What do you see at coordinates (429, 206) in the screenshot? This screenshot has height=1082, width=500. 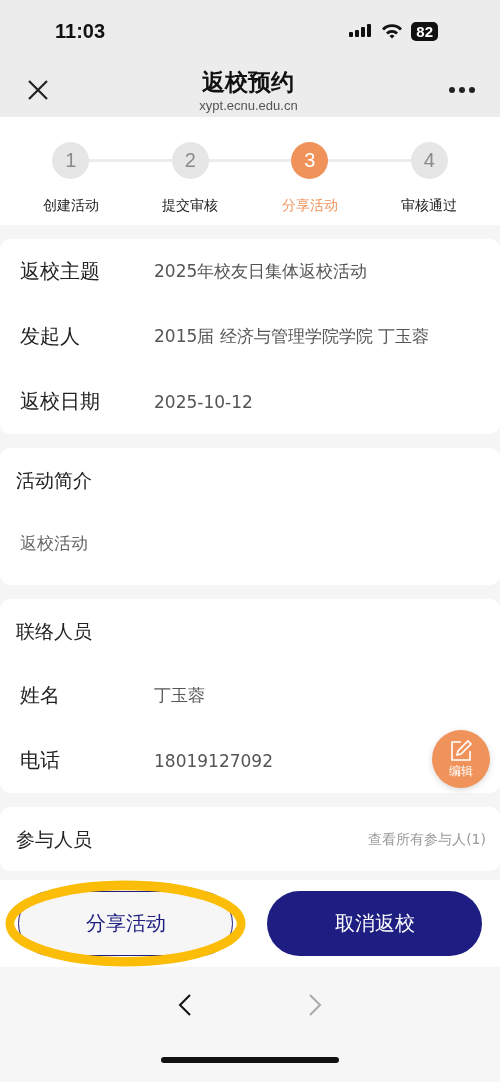 I see `step-label: 审核通过` at bounding box center [429, 206].